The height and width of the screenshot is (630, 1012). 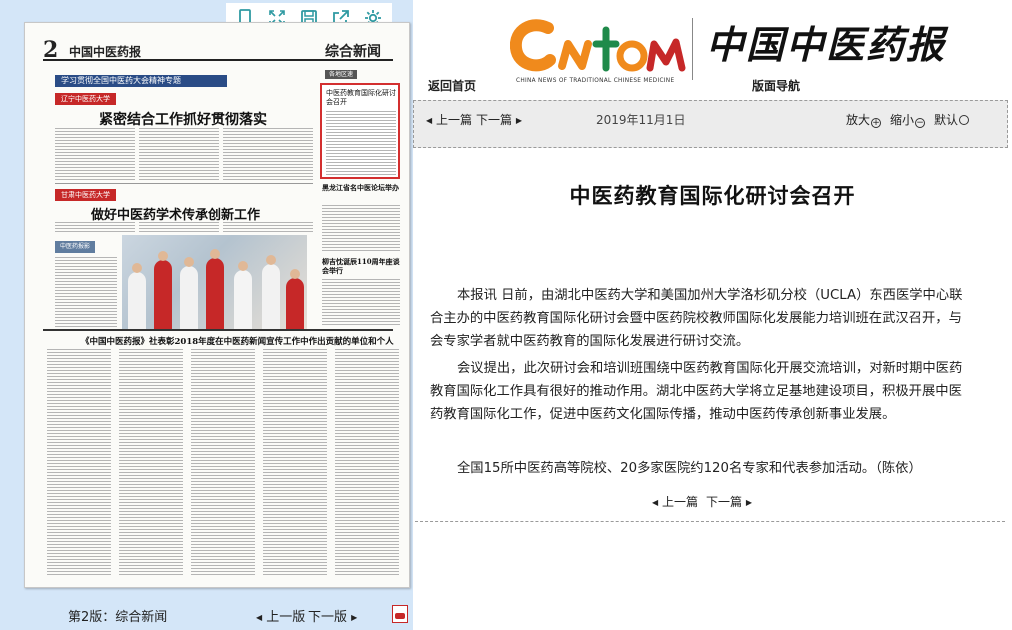 I want to click on highlighted-article-text, so click(x=361, y=143).